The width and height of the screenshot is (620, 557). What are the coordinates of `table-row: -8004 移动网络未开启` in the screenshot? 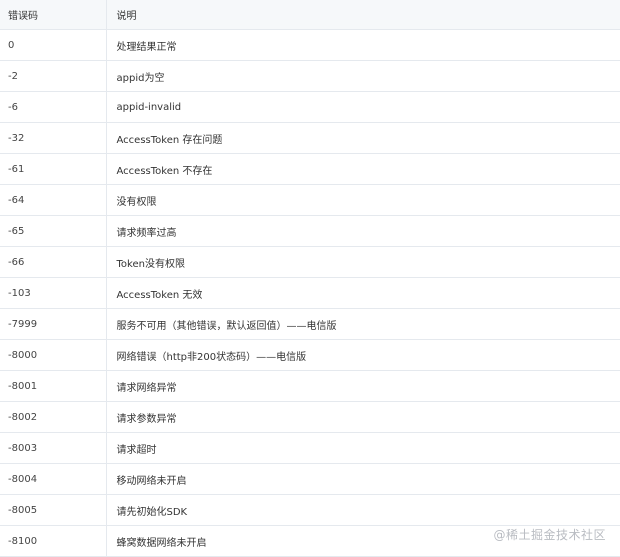 It's located at (310, 479).